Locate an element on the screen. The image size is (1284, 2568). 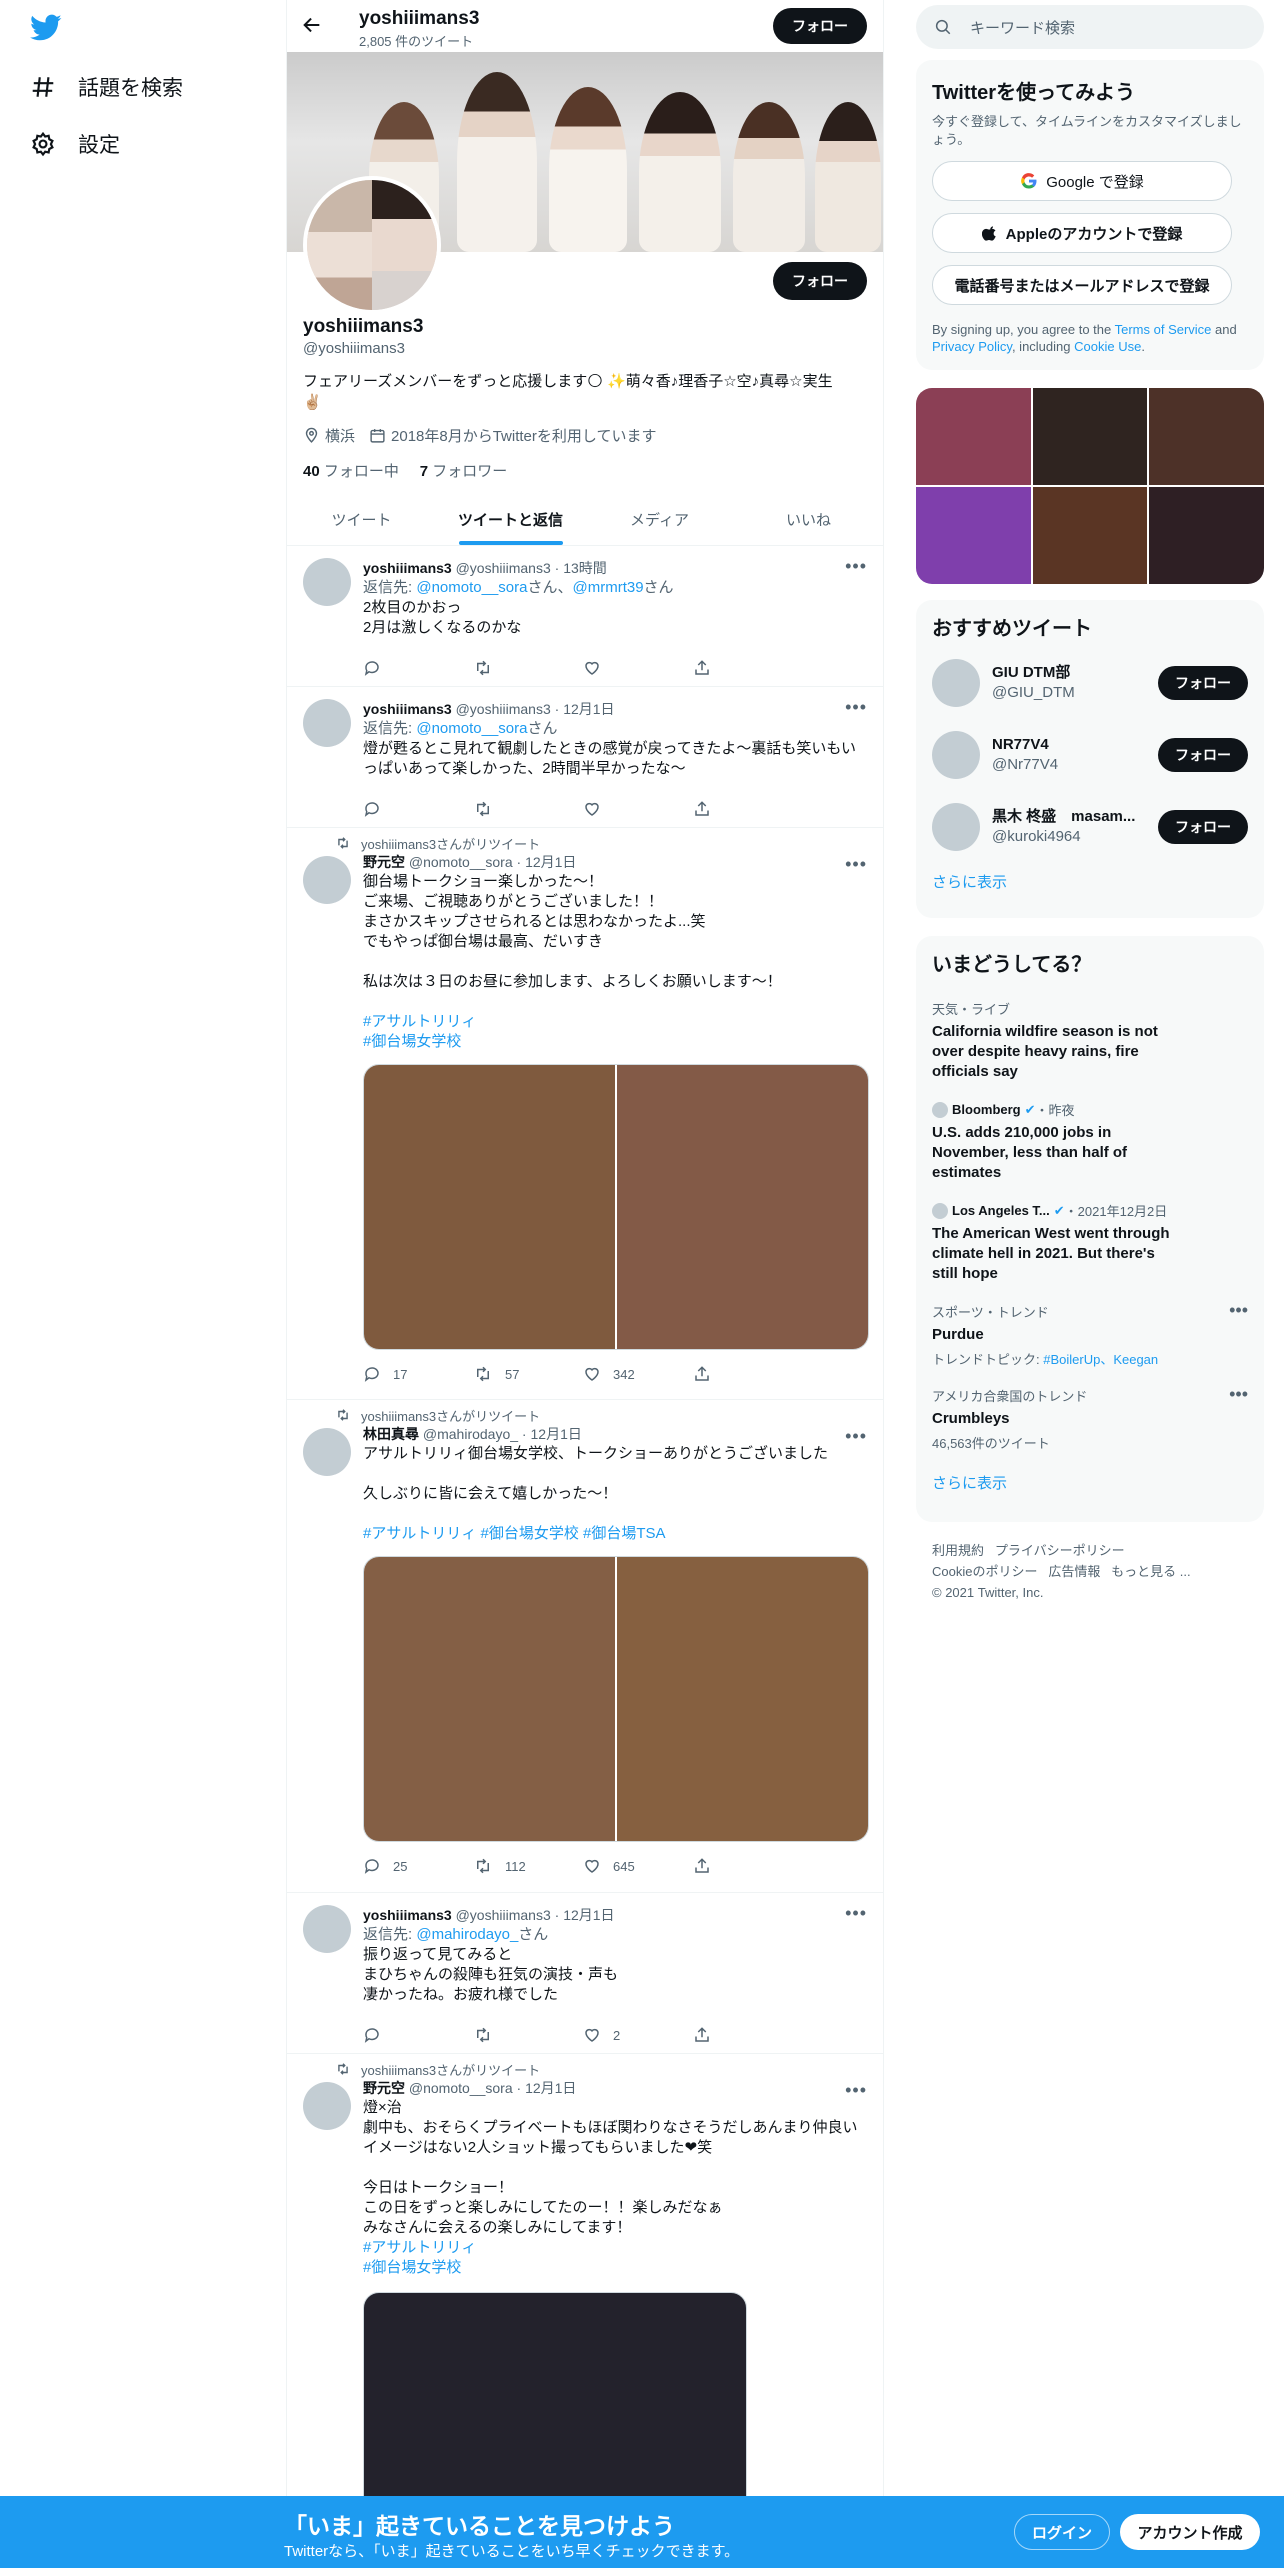
cookie-link: Cookie Use is located at coordinates (1107, 346).